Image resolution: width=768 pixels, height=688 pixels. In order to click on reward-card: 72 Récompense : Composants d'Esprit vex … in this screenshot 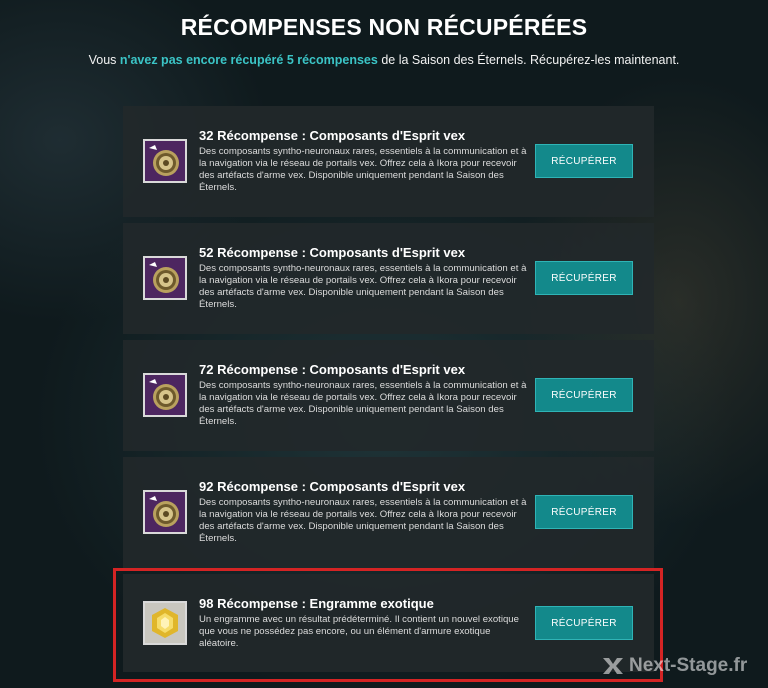, I will do `click(388, 395)`.